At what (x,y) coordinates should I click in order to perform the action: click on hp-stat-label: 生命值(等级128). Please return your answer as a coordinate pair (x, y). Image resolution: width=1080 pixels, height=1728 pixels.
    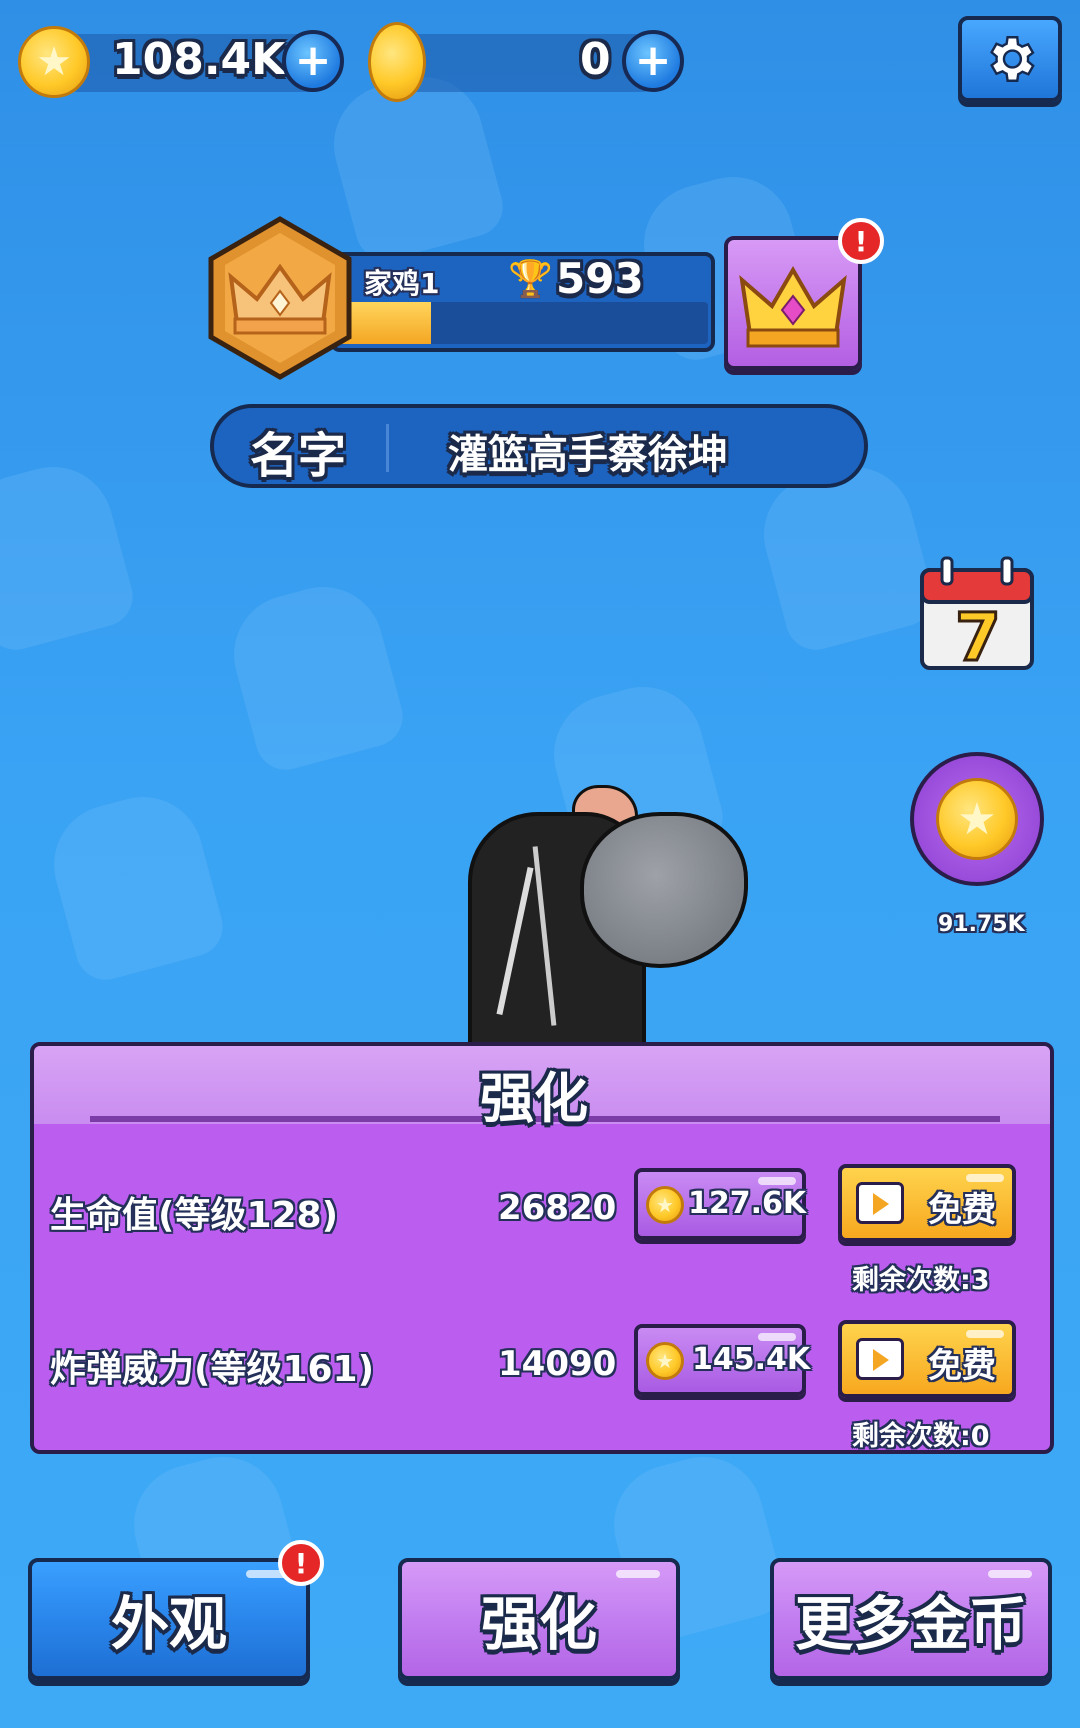
    Looking at the image, I should click on (194, 1215).